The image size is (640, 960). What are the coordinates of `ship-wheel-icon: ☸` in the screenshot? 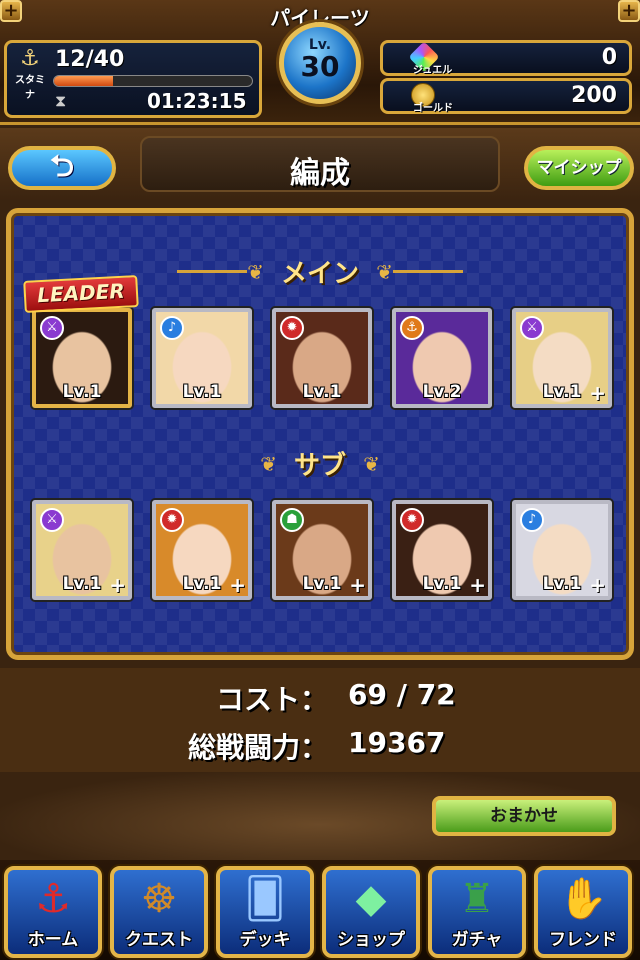 It's located at (159, 899).